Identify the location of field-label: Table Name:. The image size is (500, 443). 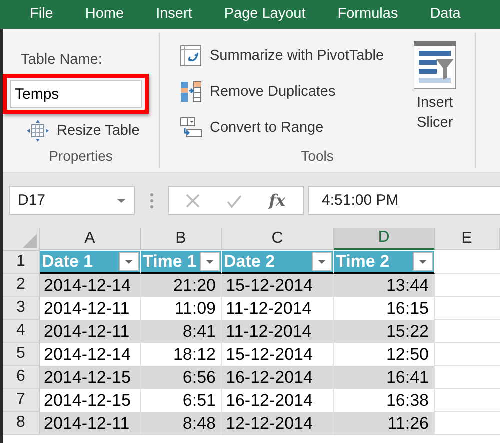
(62, 60).